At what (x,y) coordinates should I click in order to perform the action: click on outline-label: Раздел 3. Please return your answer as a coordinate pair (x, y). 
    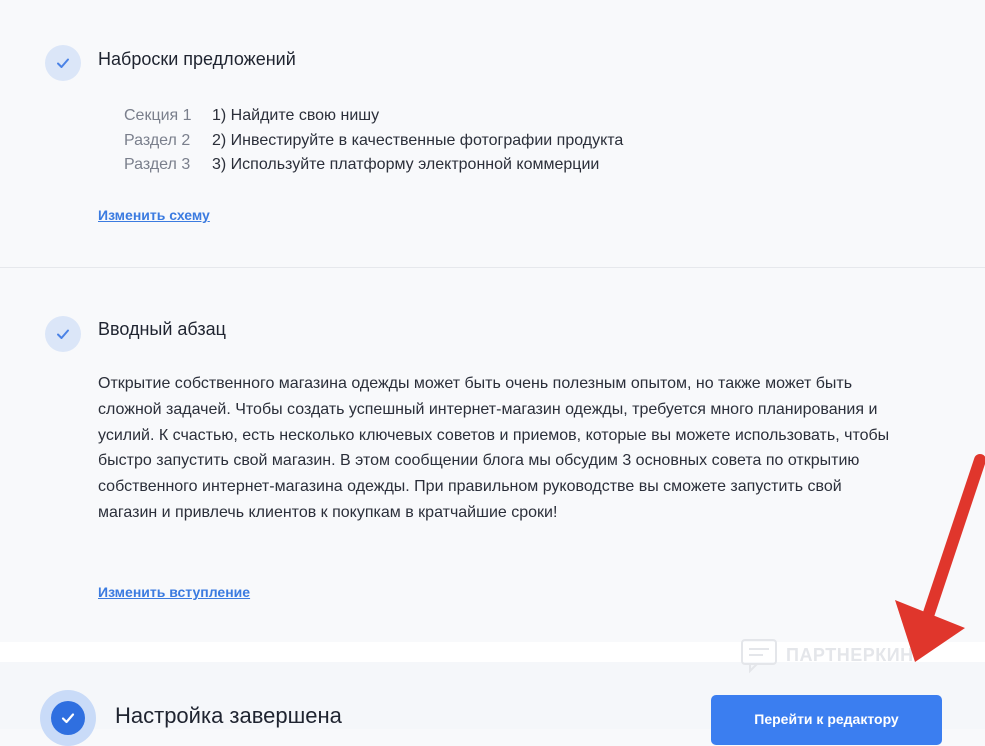
    Looking at the image, I should click on (157, 164).